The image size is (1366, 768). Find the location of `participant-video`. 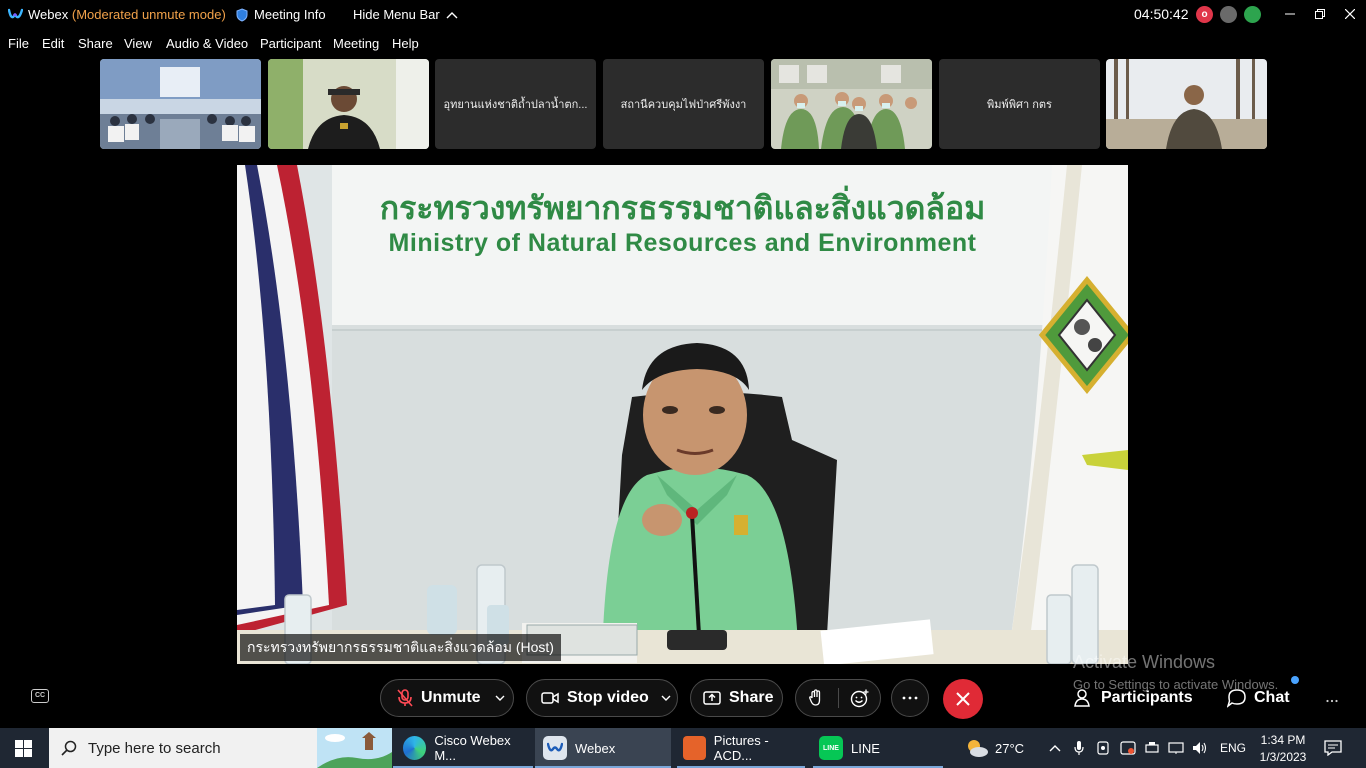

participant-video is located at coordinates (348, 104).